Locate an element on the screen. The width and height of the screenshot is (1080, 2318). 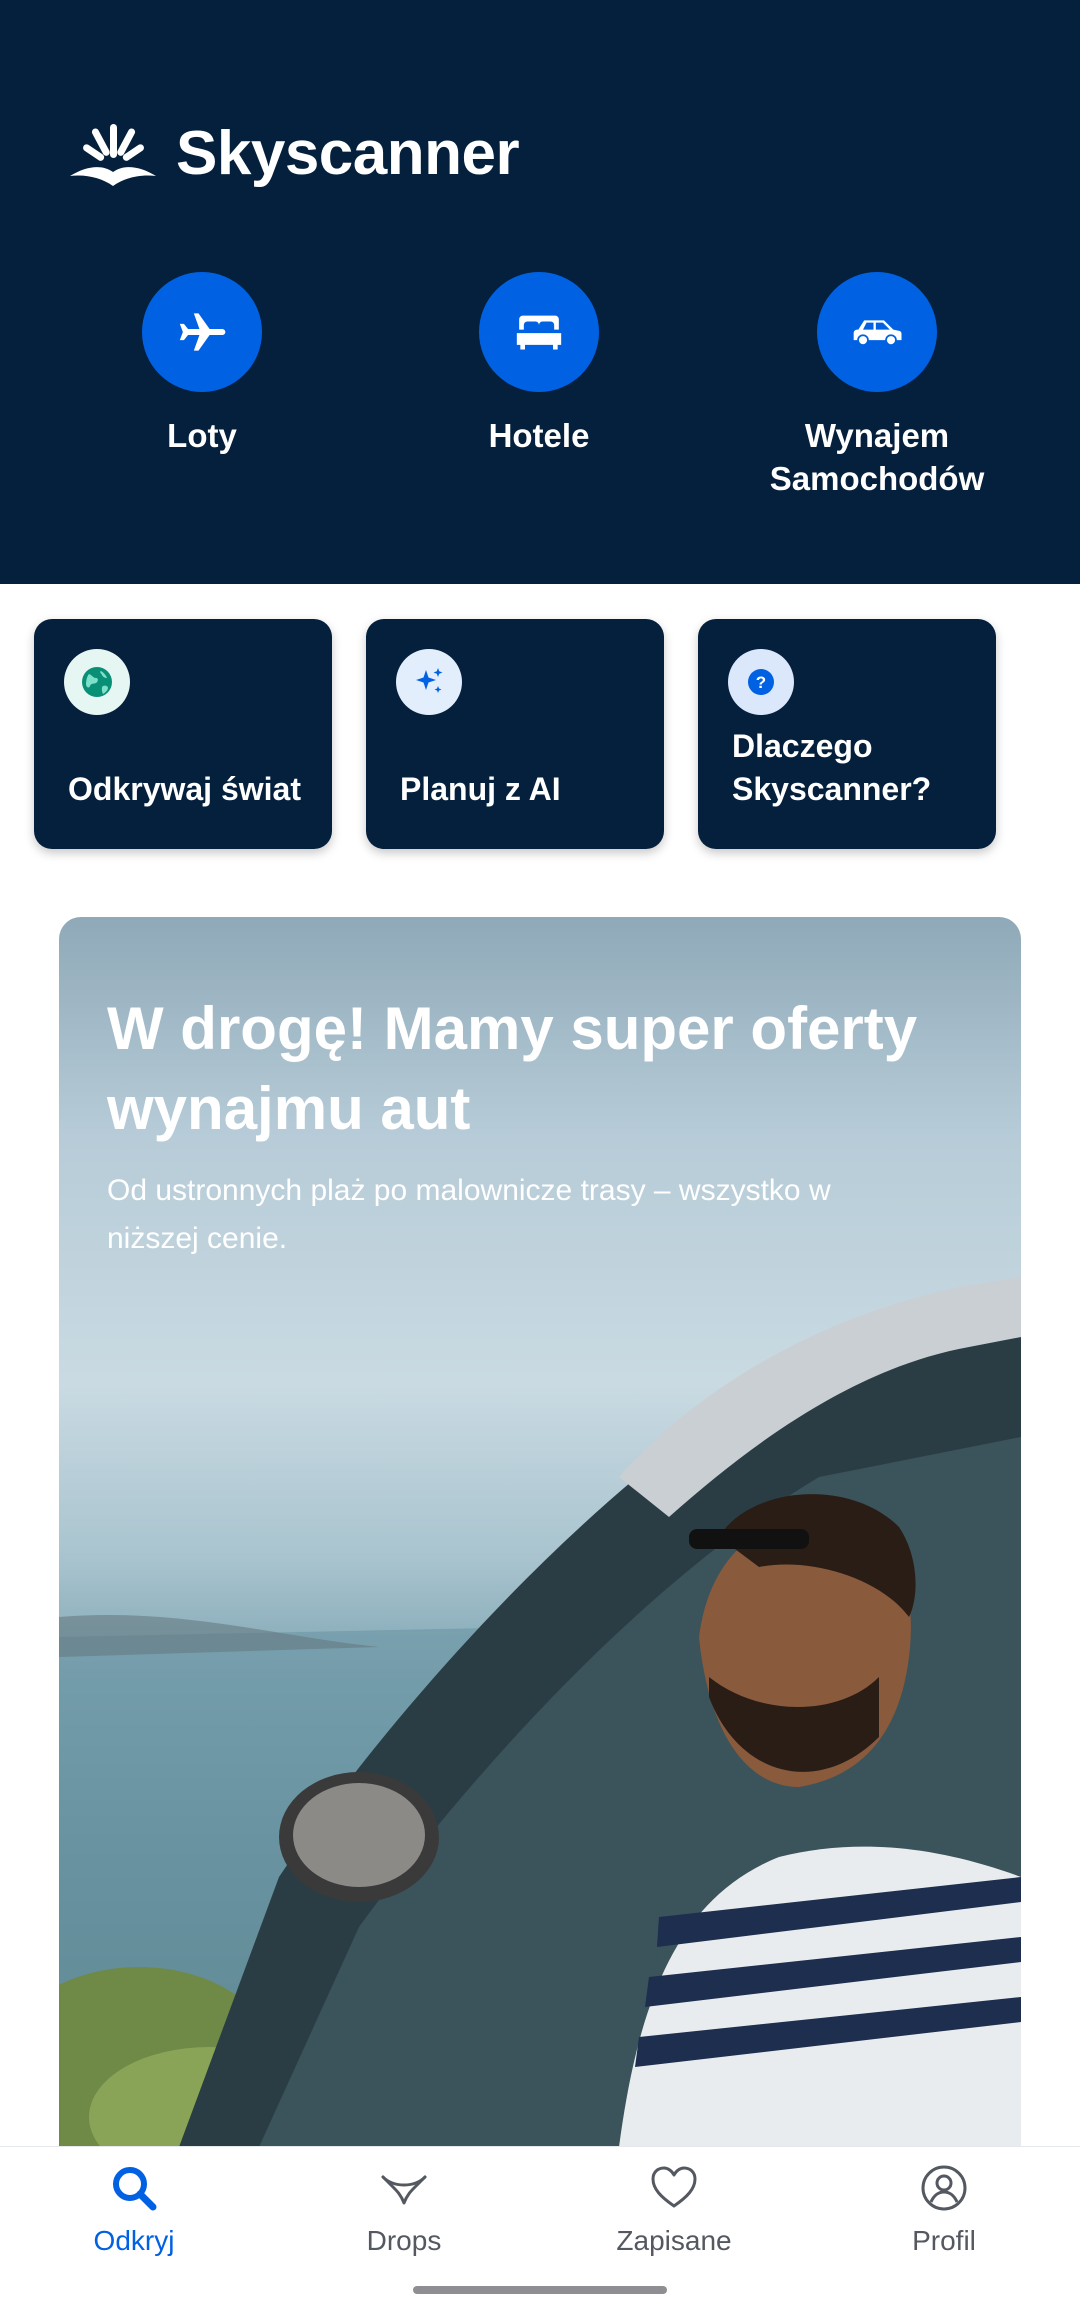
sunrise-logo-icon is located at coordinates (113, 154).